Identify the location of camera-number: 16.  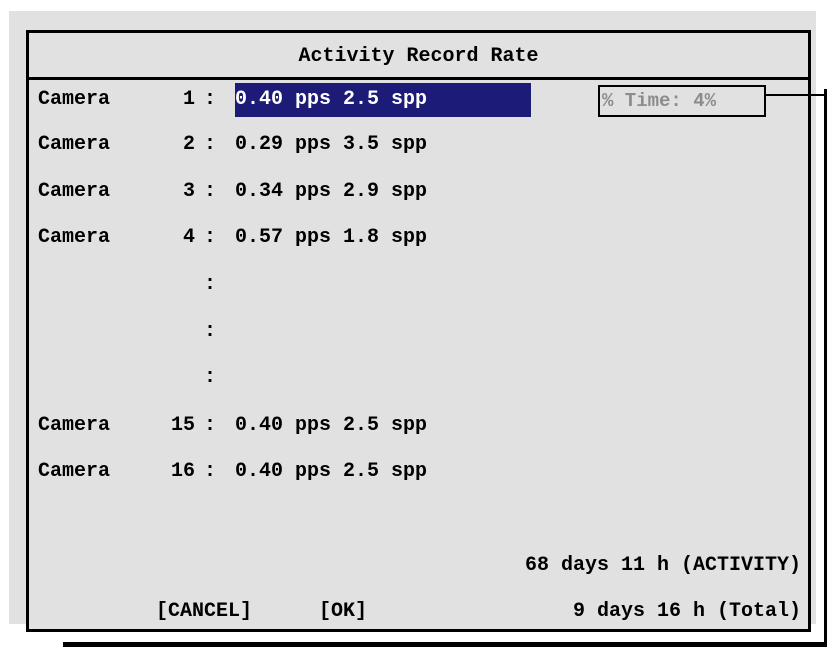
(182, 471).